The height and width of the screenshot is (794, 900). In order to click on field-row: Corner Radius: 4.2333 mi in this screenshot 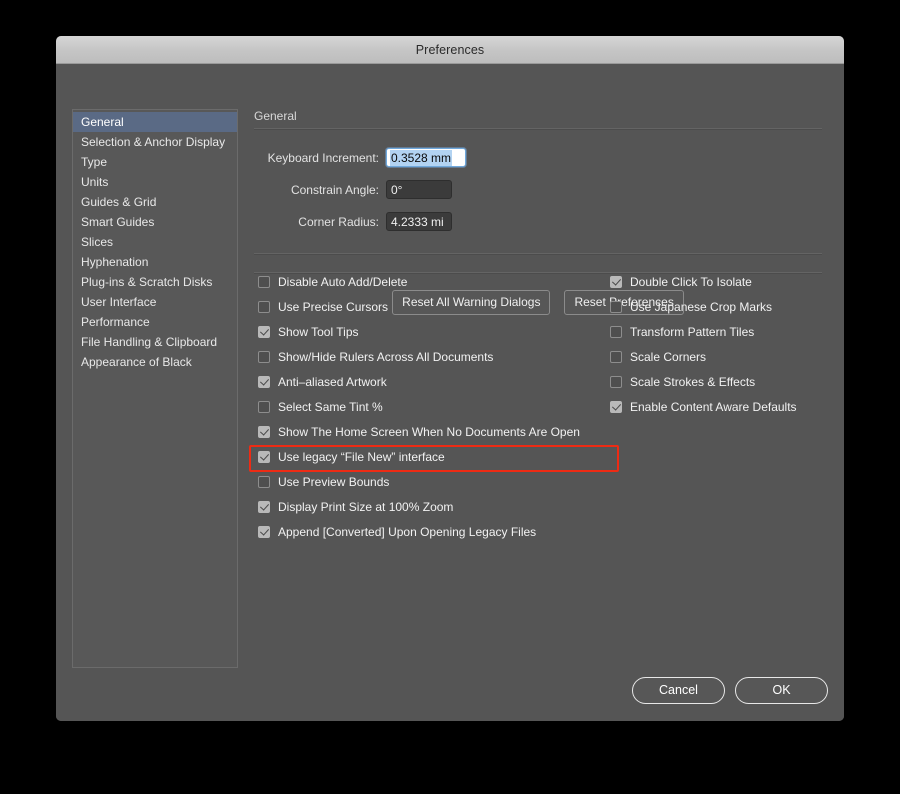, I will do `click(539, 221)`.